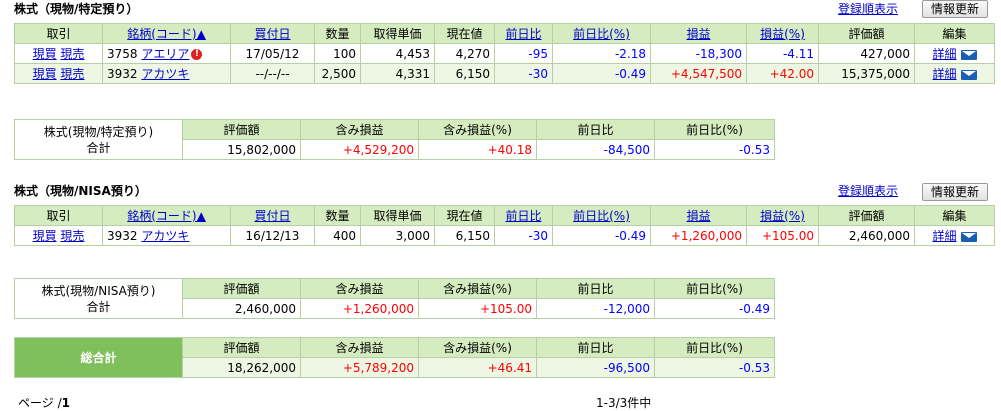 The width and height of the screenshot is (1001, 411). I want to click on total-value: 18,262,000, so click(241, 367).